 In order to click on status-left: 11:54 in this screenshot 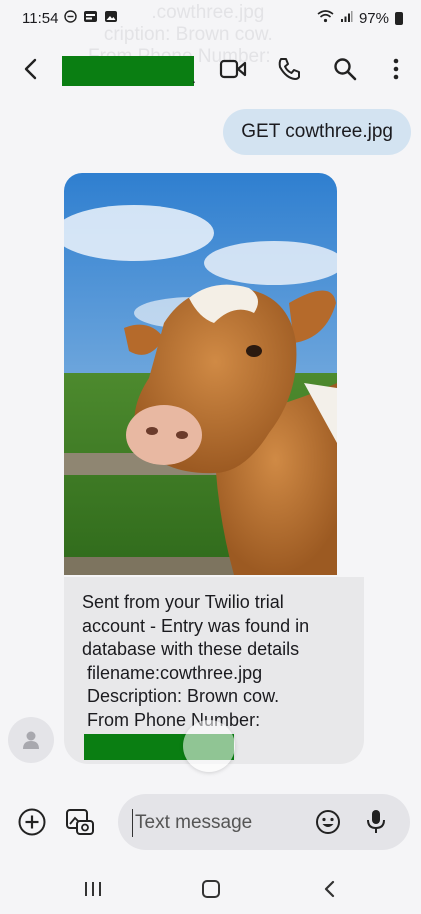, I will do `click(70, 18)`.